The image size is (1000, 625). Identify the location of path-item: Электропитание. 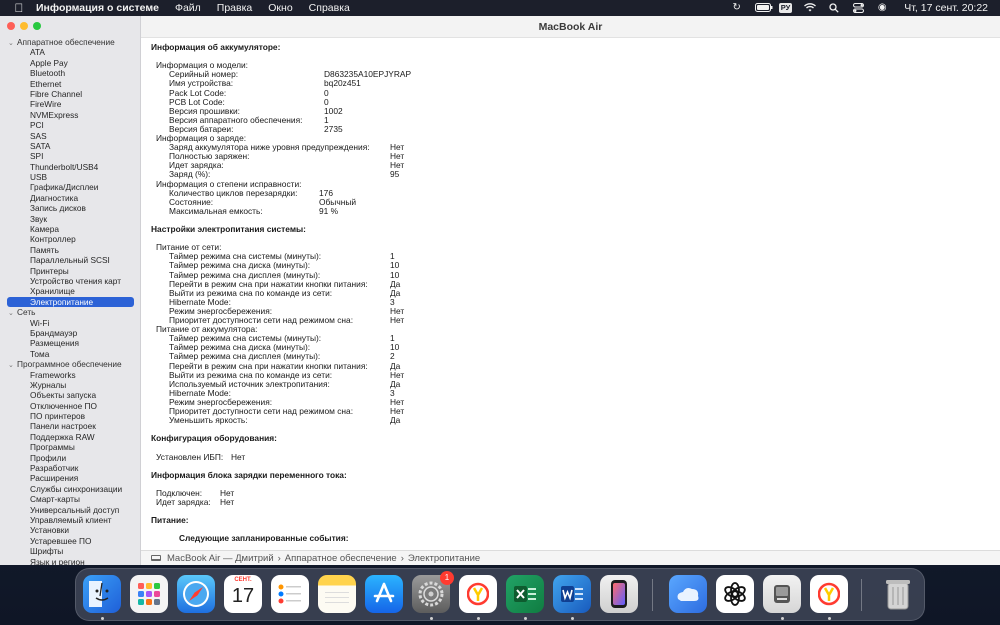
(444, 558).